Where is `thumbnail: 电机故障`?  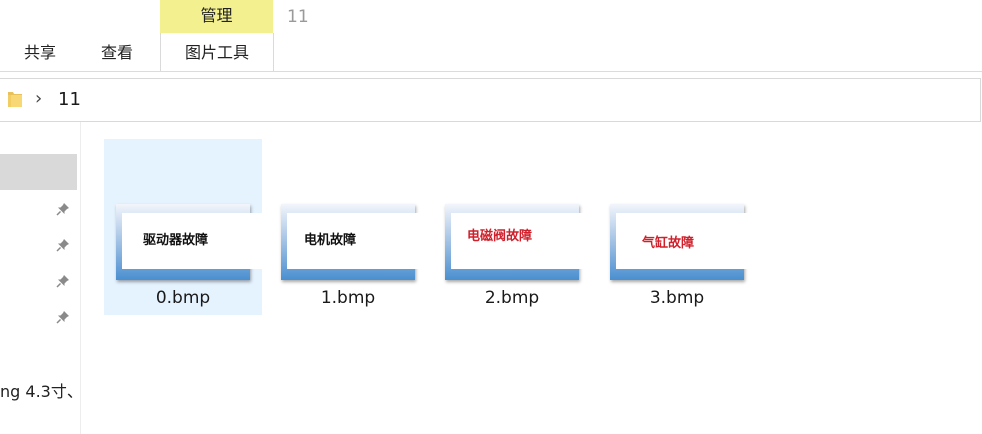 thumbnail: 电机故障 is located at coordinates (352, 242).